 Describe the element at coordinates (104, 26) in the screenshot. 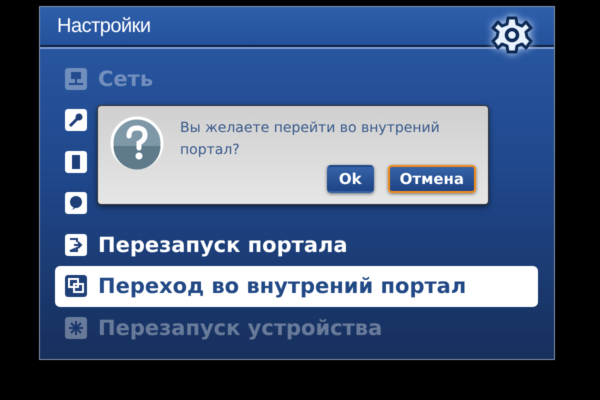

I see `window-title: Настройки` at that location.